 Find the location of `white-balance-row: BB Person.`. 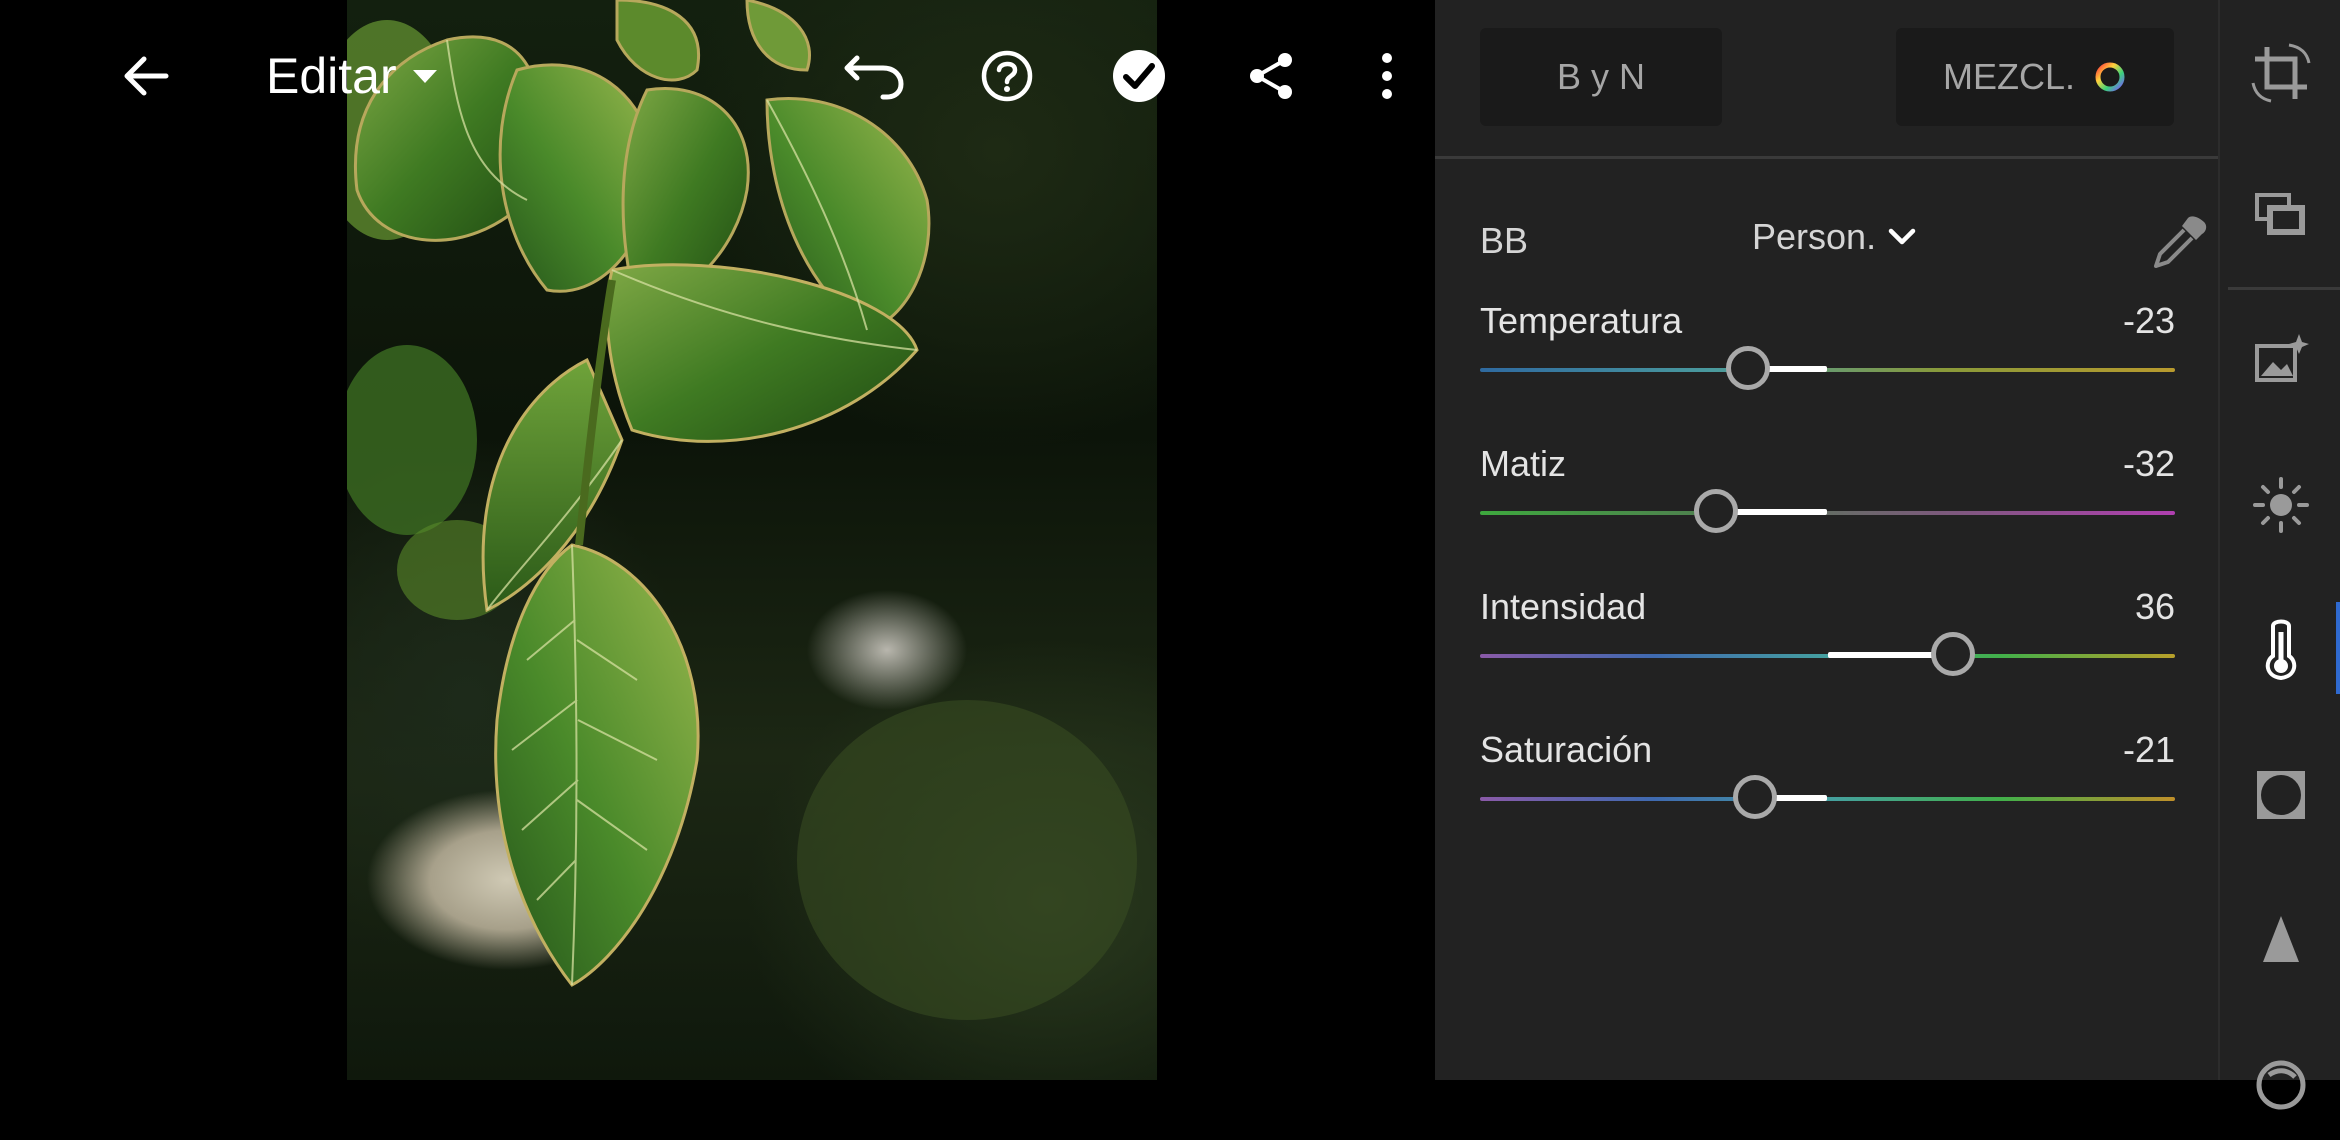

white-balance-row: BB Person. is located at coordinates (1850, 242).